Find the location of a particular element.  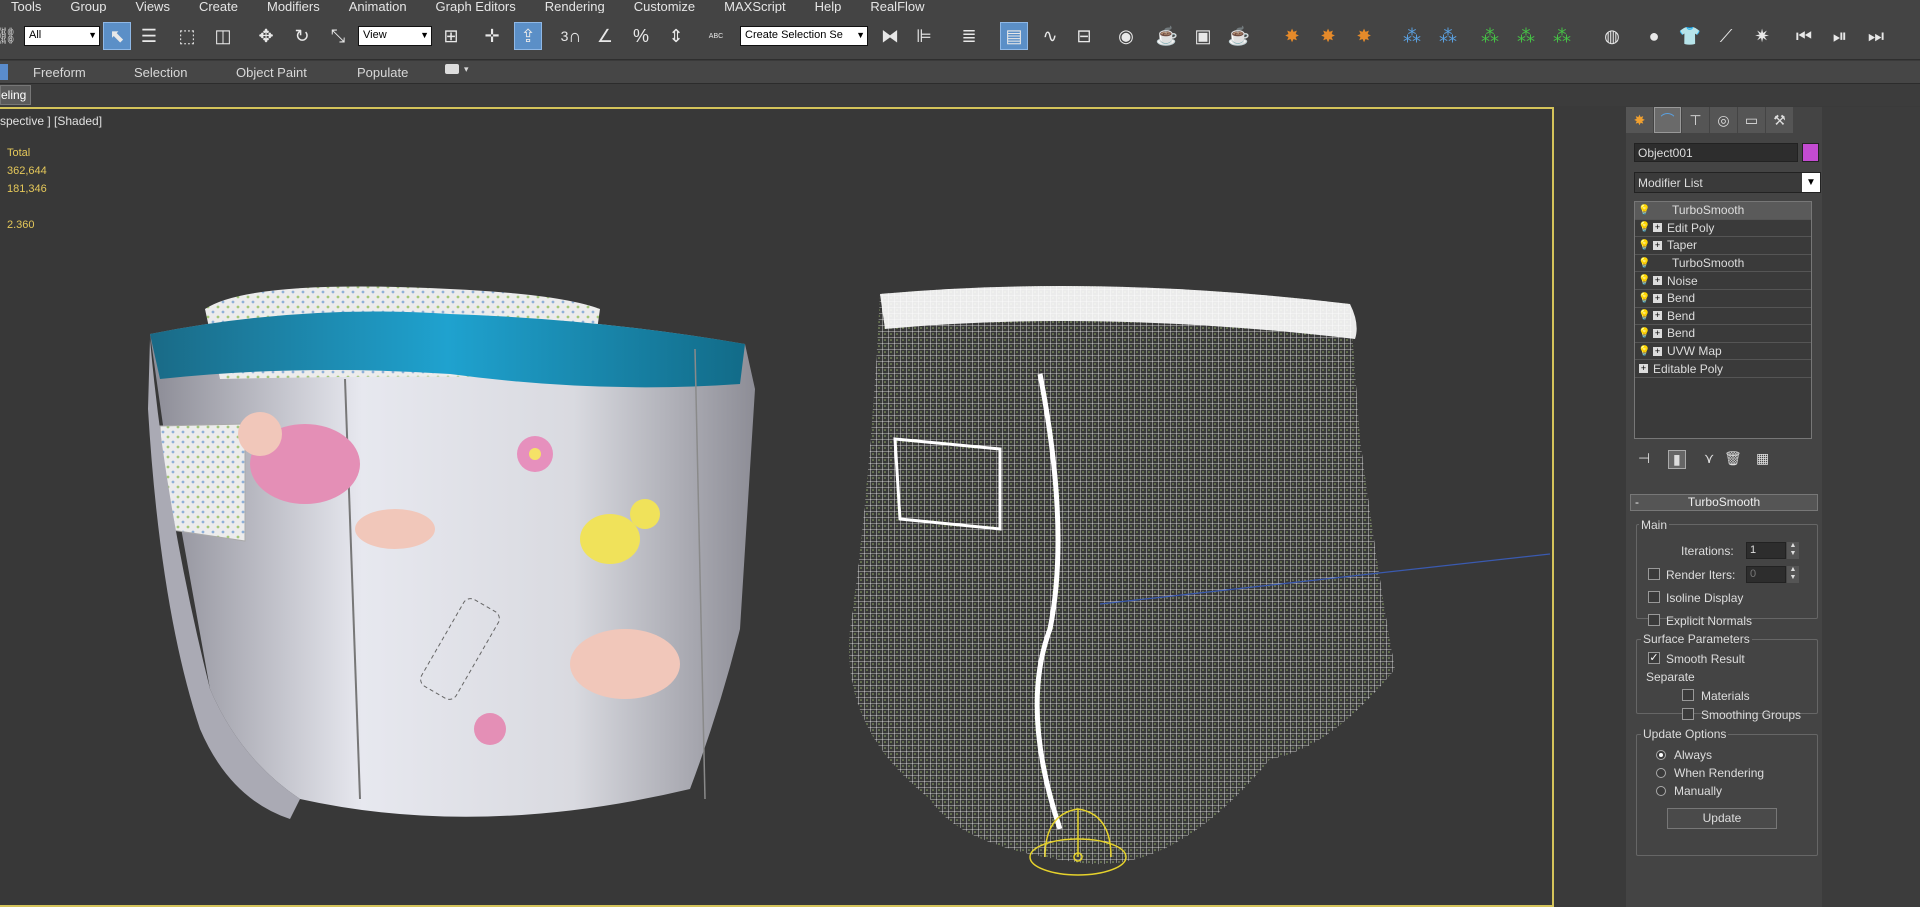

layer-manager-icon: ≣ is located at coordinates (969, 36).